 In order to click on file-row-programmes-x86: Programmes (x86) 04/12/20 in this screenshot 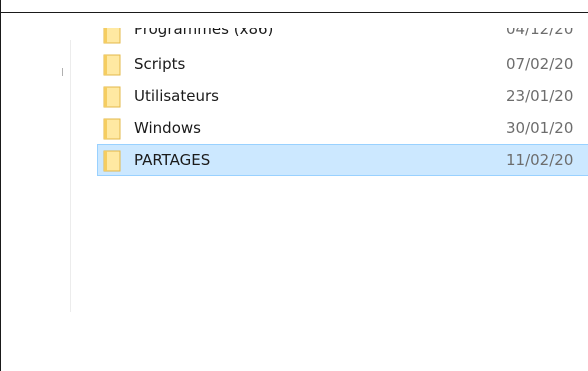, I will do `click(342, 38)`.